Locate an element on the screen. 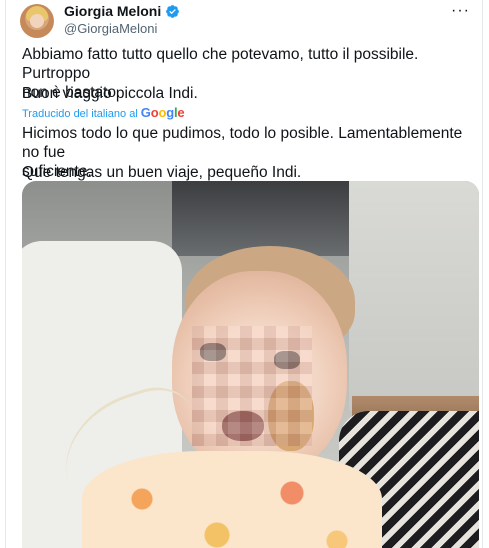 Image resolution: width=489 pixels, height=548 pixels. handle: @GiorgiaMeloni is located at coordinates (110, 28).